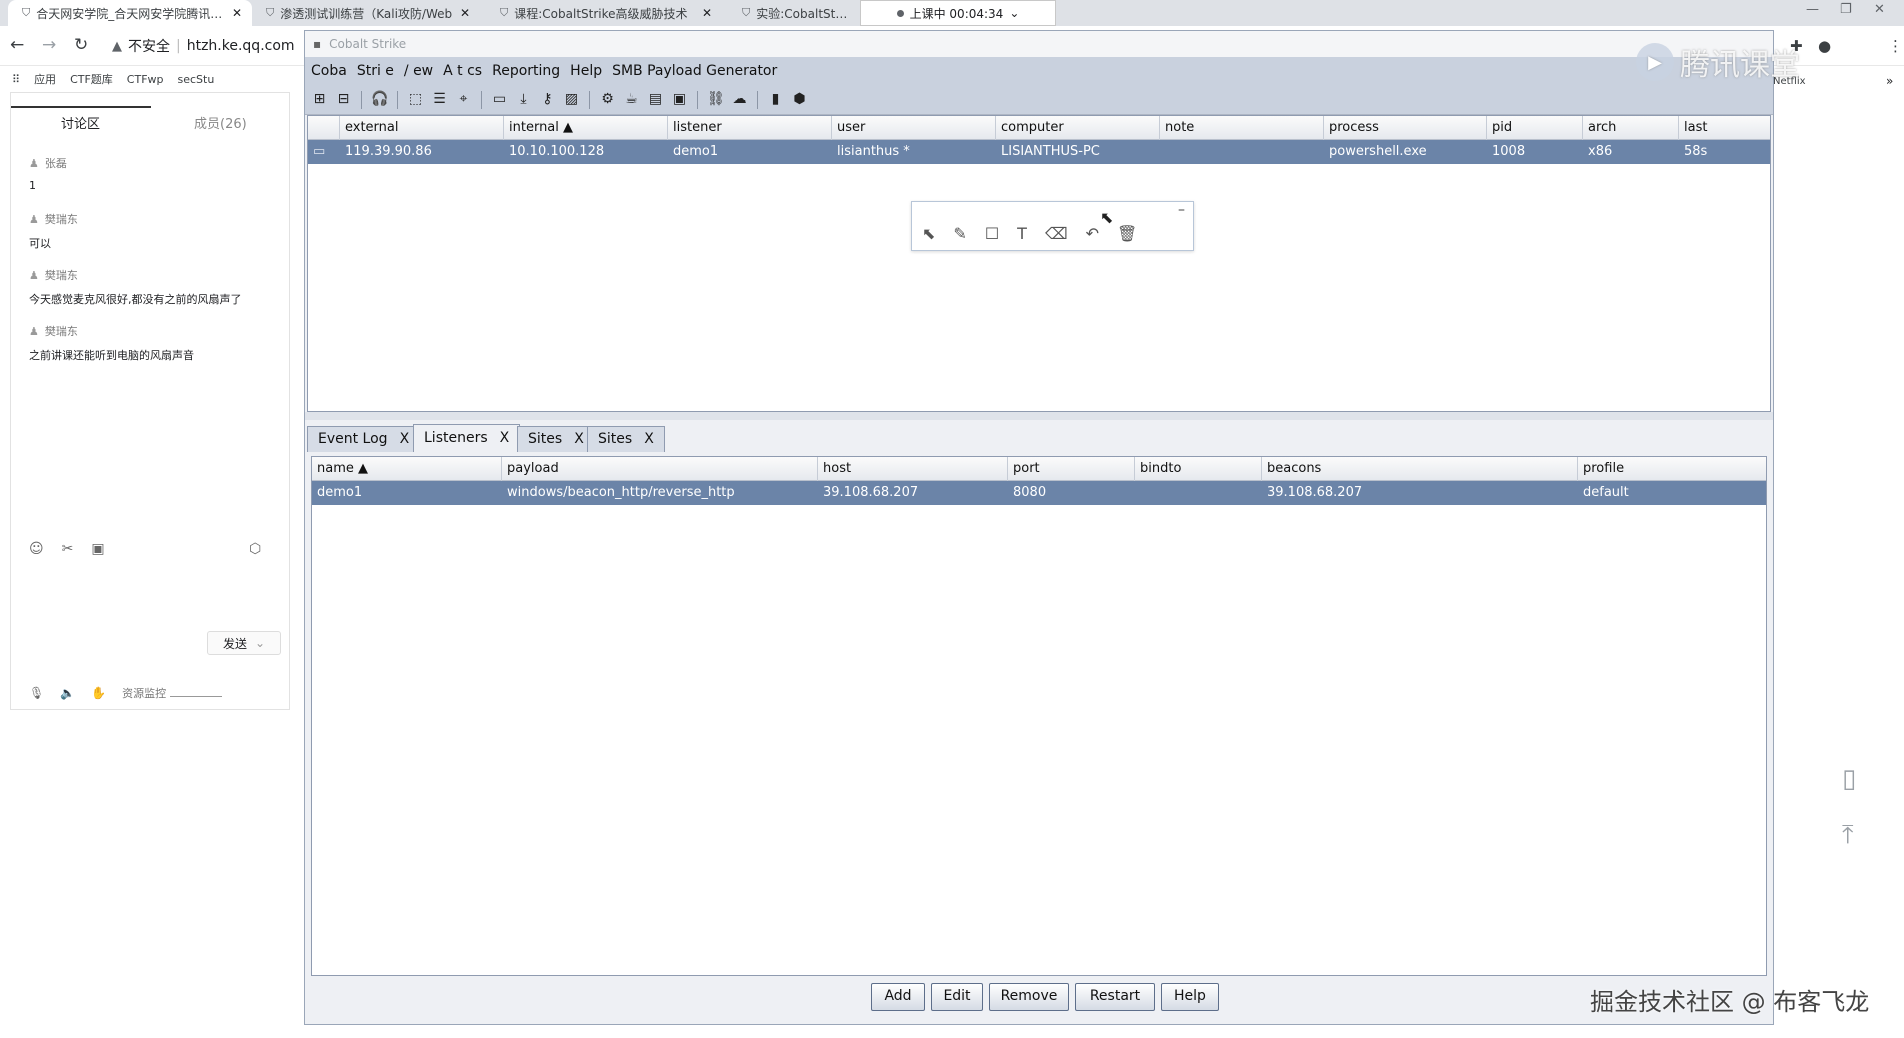 This screenshot has height=1038, width=1904. Describe the element at coordinates (366, 13) in the screenshot. I see `browser-tab-2: ⛉ 渗透测试训练营（Kali攻防/Web ✕` at that location.